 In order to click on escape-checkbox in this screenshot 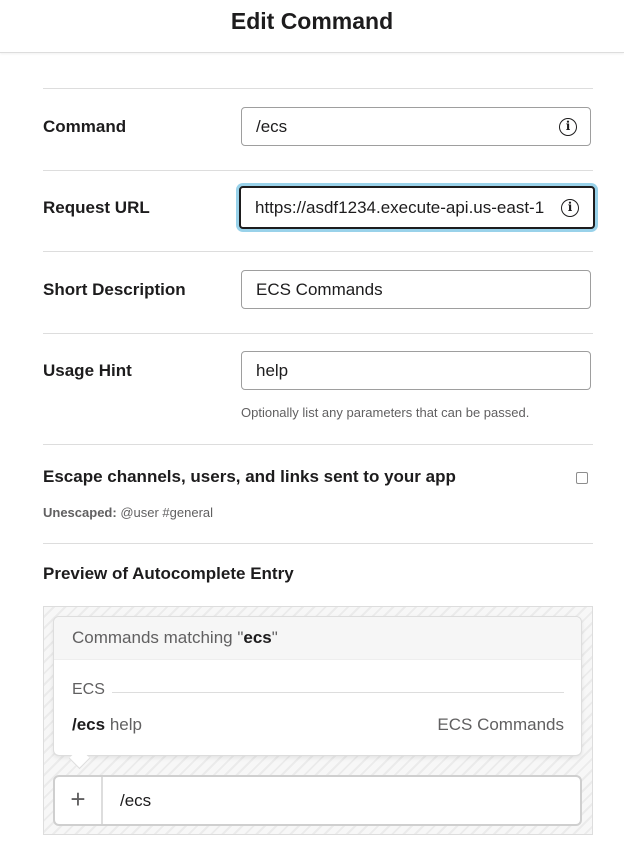, I will do `click(582, 478)`.